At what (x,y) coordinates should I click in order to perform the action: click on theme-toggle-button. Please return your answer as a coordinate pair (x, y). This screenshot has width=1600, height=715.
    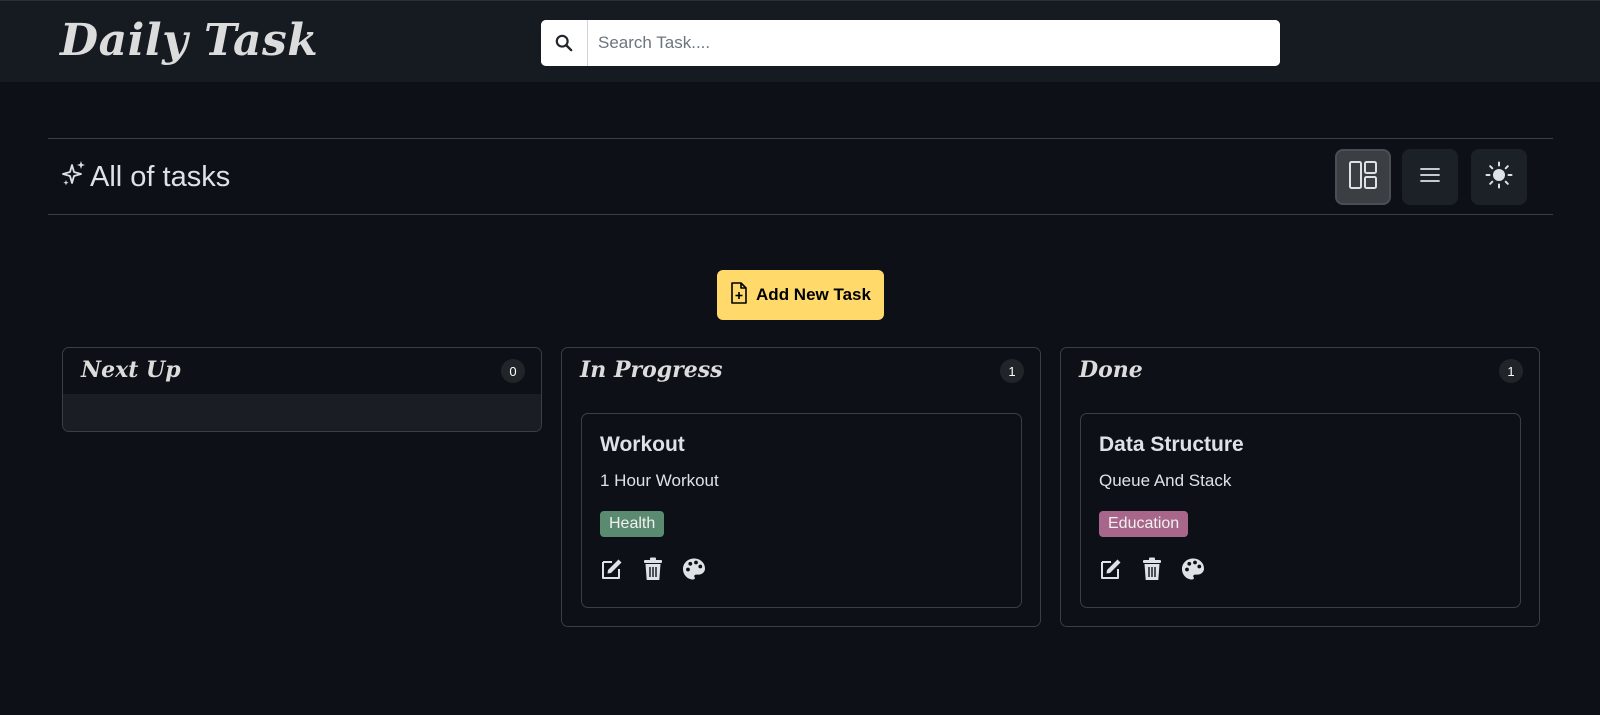
    Looking at the image, I should click on (1499, 177).